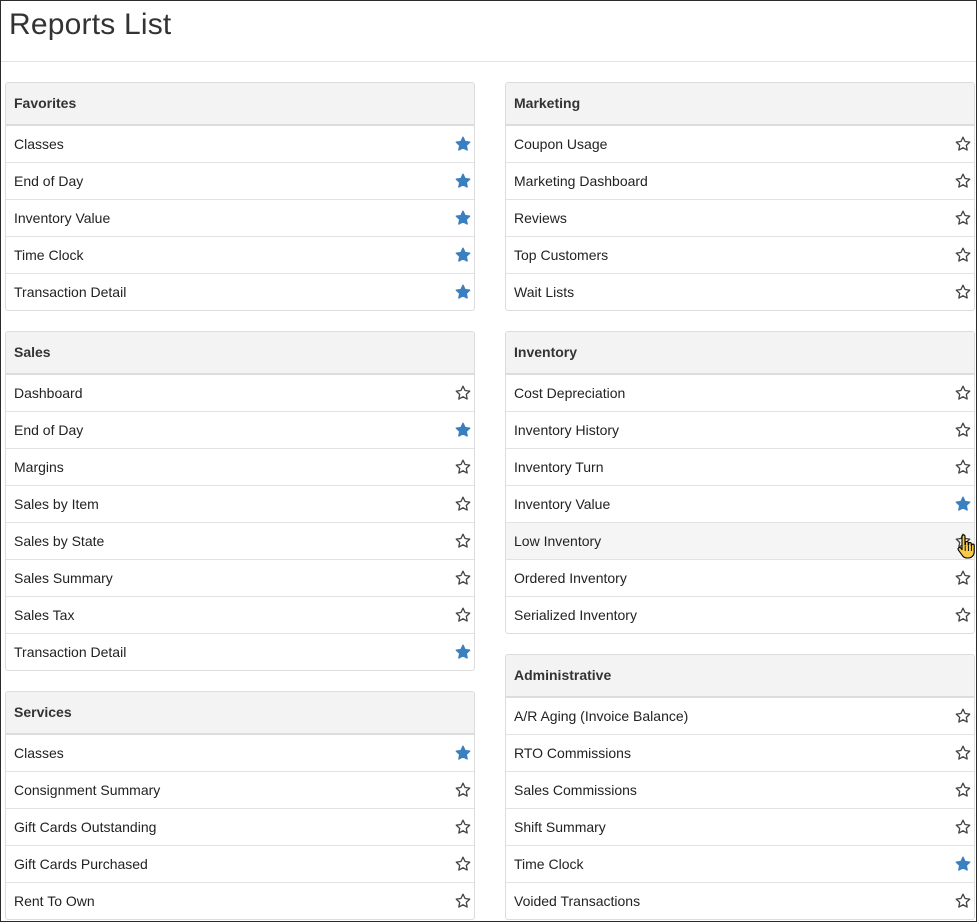 The width and height of the screenshot is (977, 922). What do you see at coordinates (240, 900) in the screenshot?
I see `report-link-rent-to-own: Rent To Own` at bounding box center [240, 900].